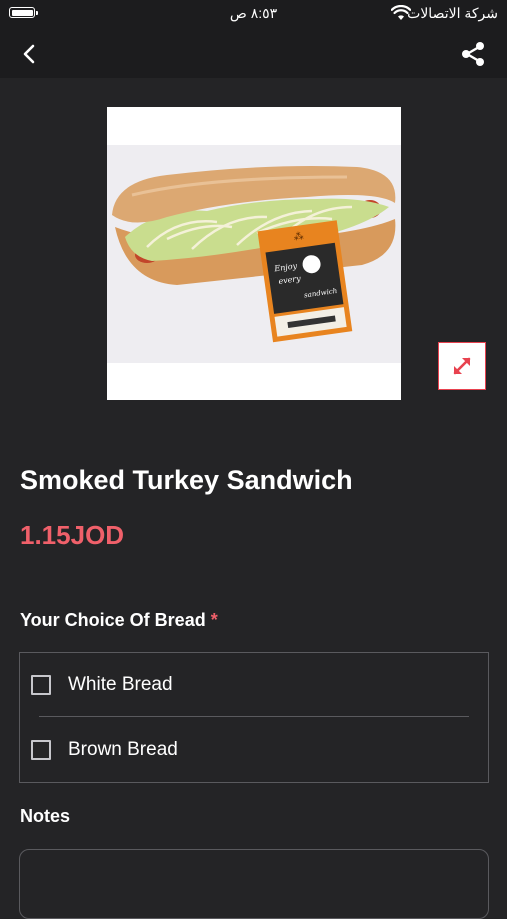  Describe the element at coordinates (254, 884) in the screenshot. I see `notes-input` at that location.